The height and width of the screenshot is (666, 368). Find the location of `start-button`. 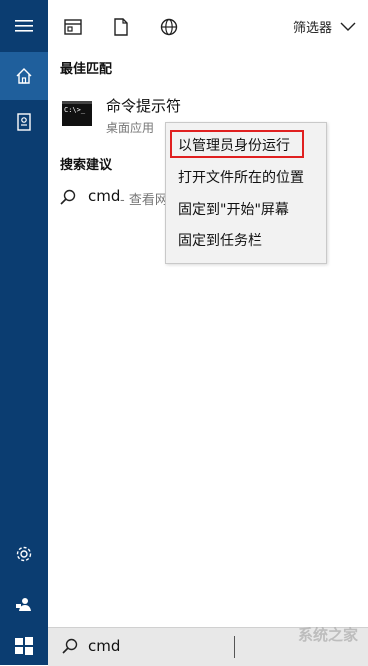

start-button is located at coordinates (24, 646).